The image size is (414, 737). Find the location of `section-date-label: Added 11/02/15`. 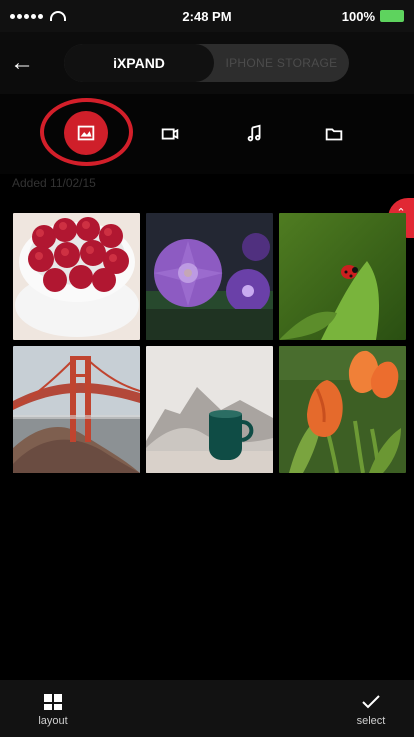

section-date-label: Added 11/02/15 is located at coordinates (54, 183).